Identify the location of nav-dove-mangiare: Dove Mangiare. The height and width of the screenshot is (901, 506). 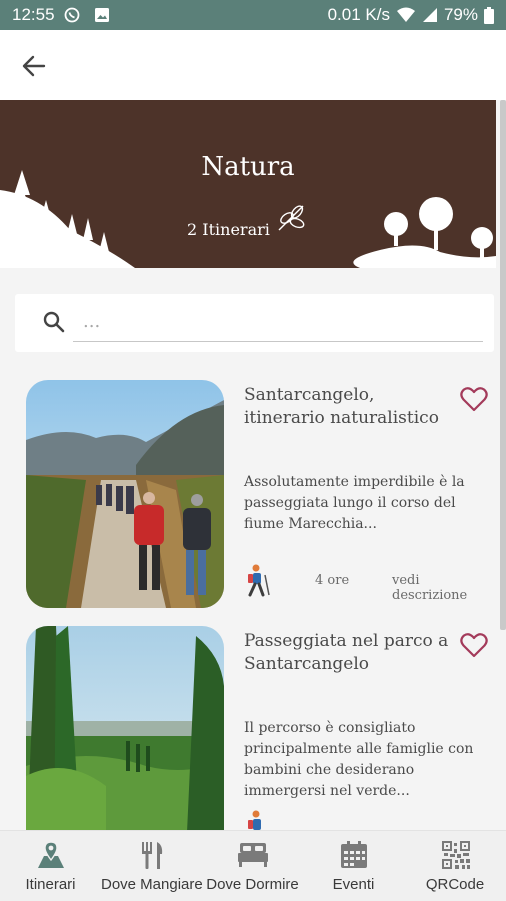
(152, 866).